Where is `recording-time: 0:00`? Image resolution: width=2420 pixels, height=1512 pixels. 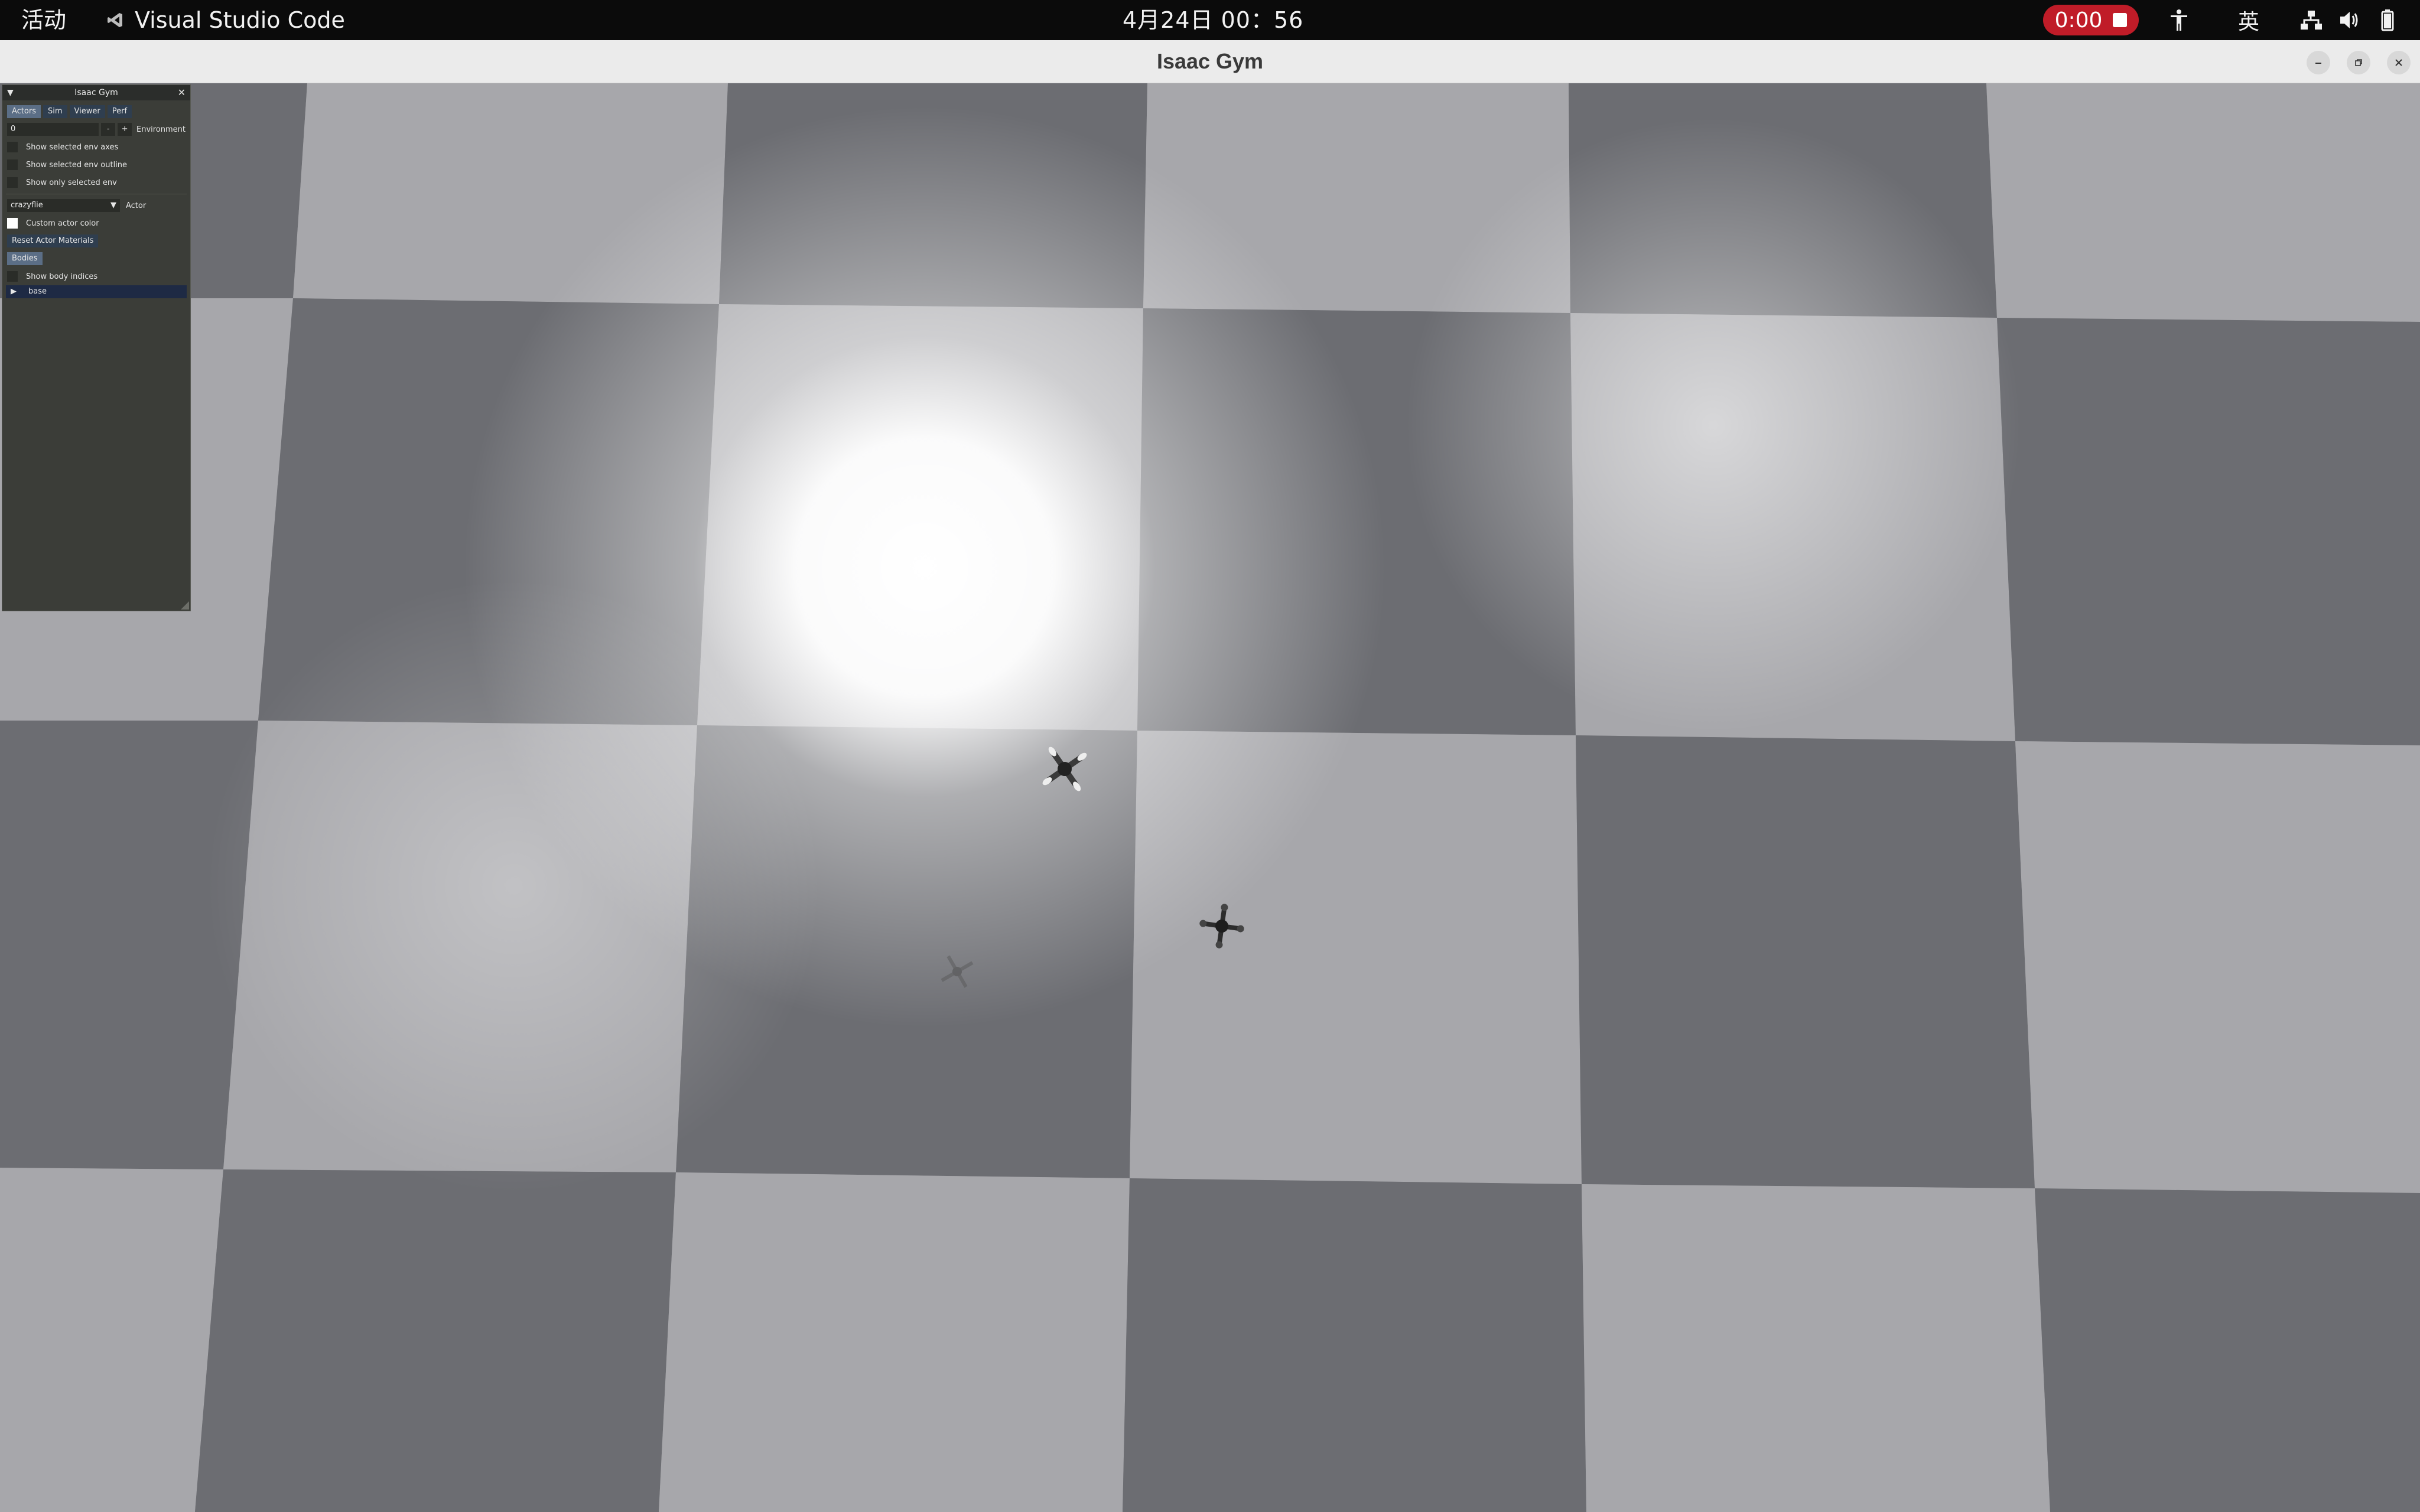 recording-time: 0:00 is located at coordinates (2078, 20).